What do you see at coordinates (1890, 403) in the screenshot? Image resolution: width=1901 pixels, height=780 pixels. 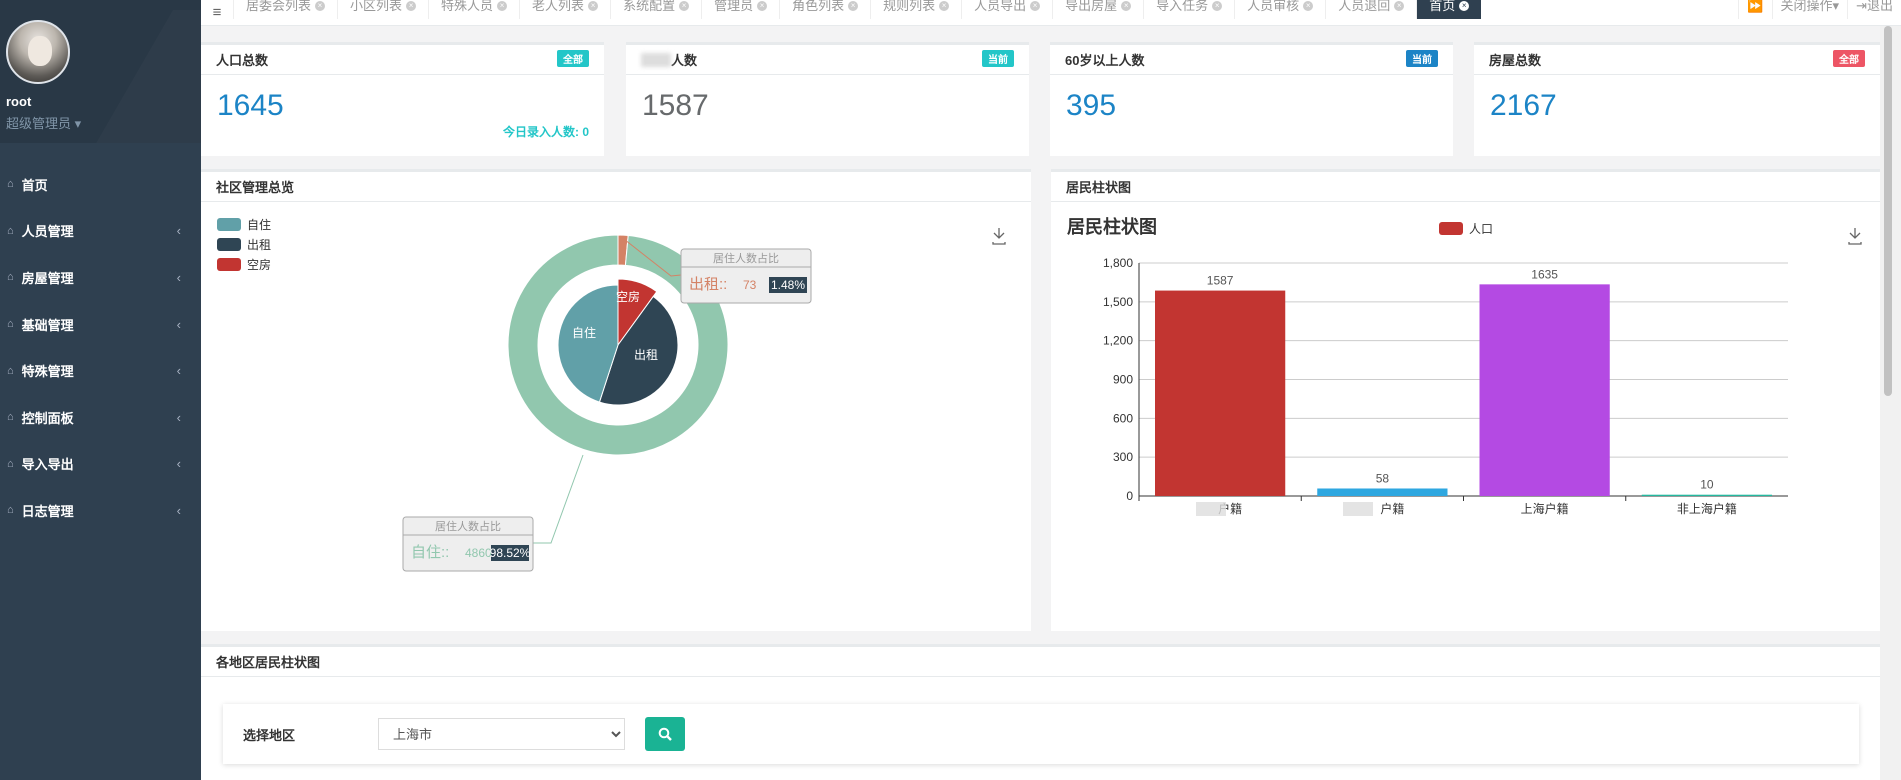 I see `scrollbar` at bounding box center [1890, 403].